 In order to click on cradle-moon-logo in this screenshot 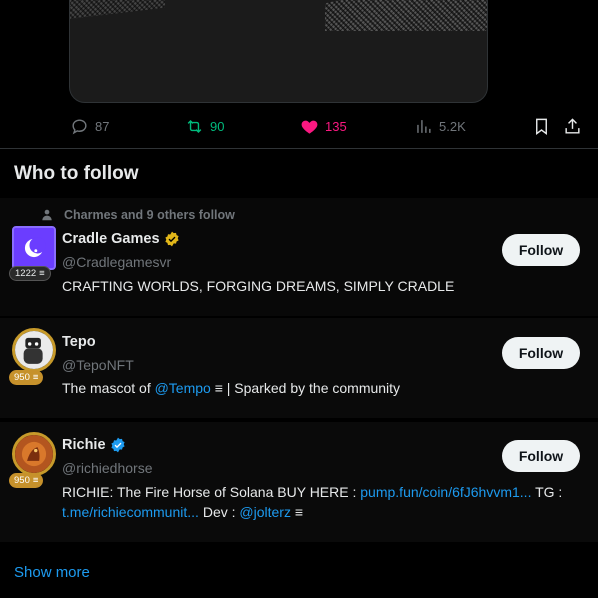, I will do `click(34, 248)`.